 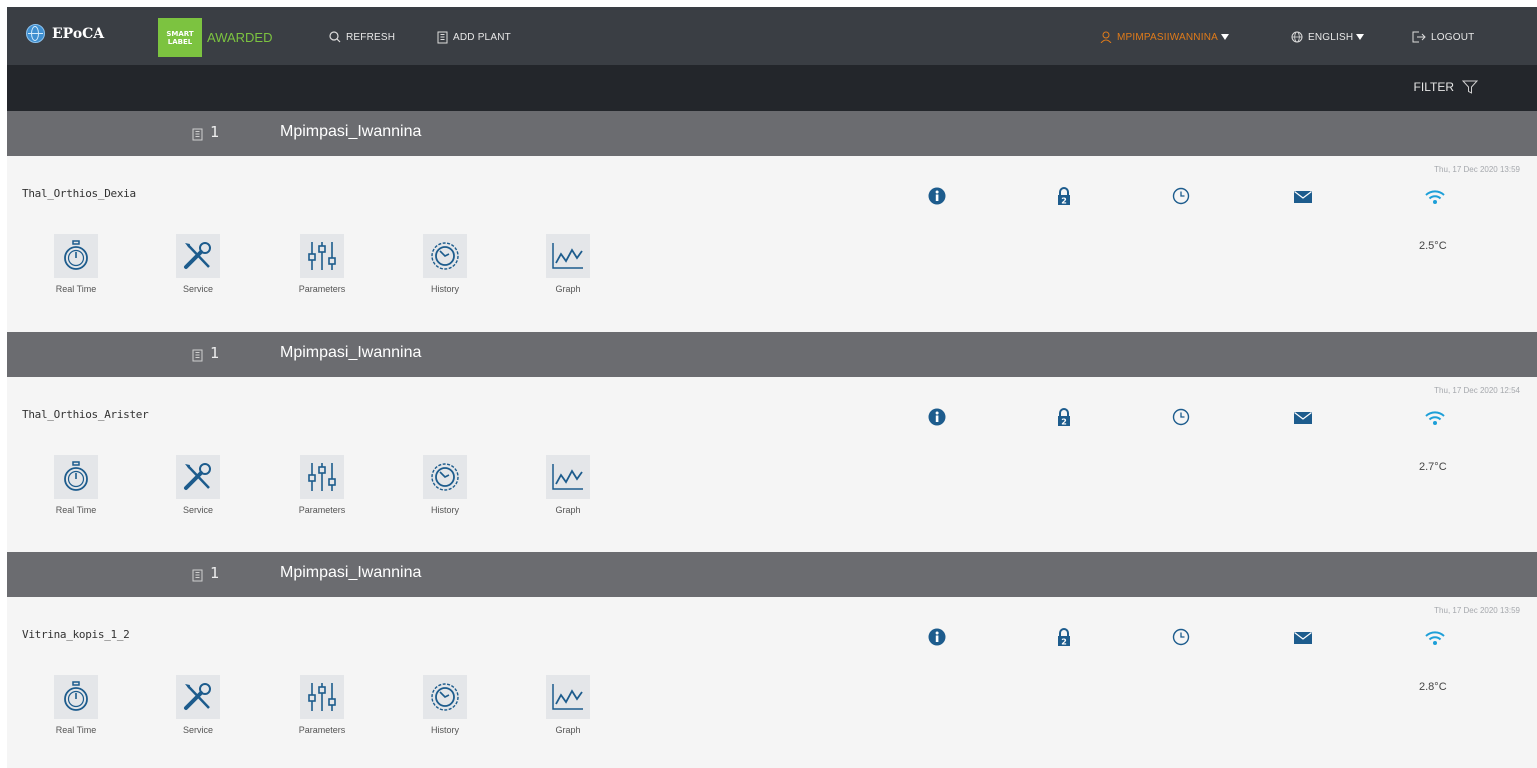 What do you see at coordinates (76, 634) in the screenshot?
I see `device-name: Vitrina_kopis_1_2` at bounding box center [76, 634].